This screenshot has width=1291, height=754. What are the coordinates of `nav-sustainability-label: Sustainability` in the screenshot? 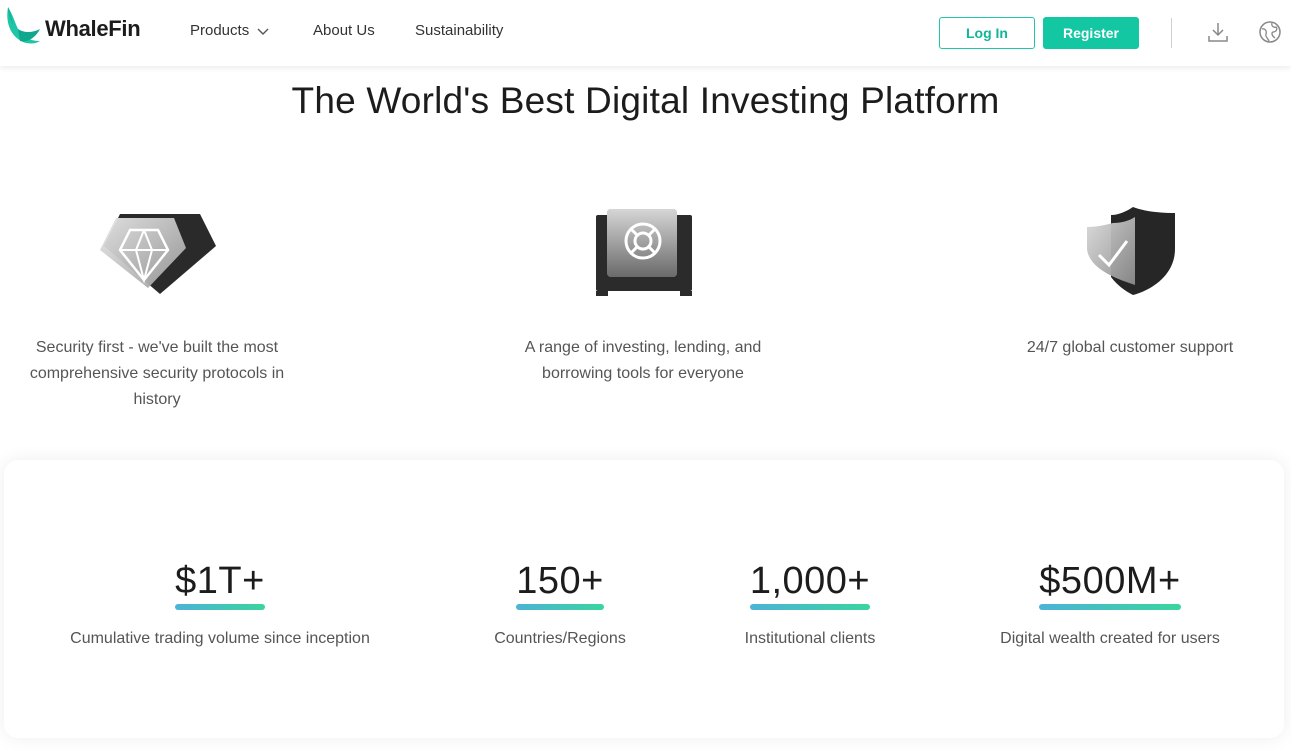 It's located at (459, 30).